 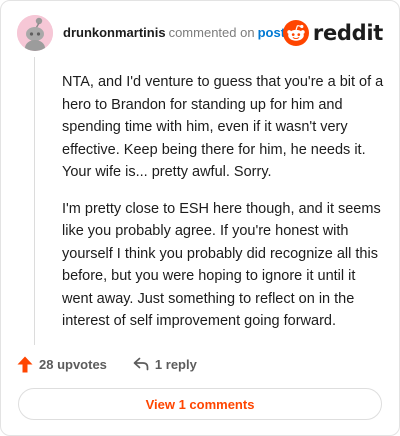 I want to click on thread-line, so click(x=34, y=201).